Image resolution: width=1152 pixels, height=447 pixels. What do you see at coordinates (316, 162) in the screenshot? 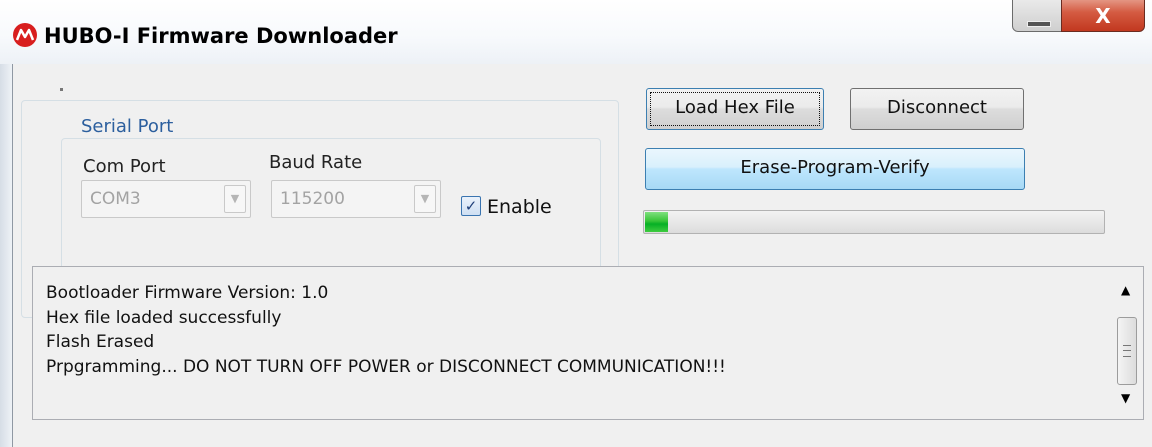
I see `baud-rate-label: Baud Rate` at bounding box center [316, 162].